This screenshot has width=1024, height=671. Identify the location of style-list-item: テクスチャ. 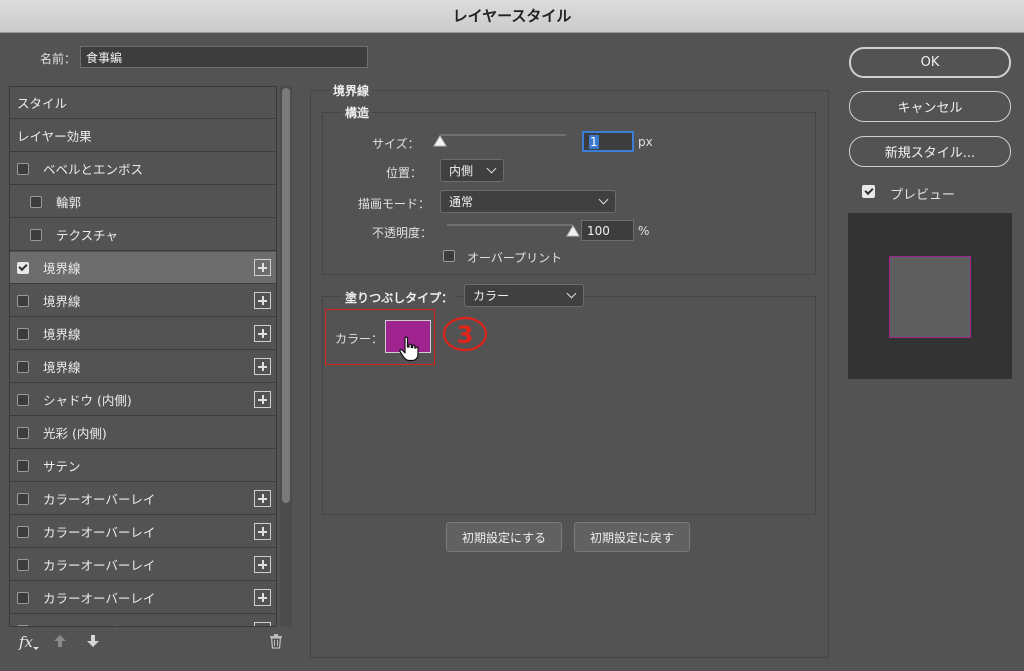
(143, 235).